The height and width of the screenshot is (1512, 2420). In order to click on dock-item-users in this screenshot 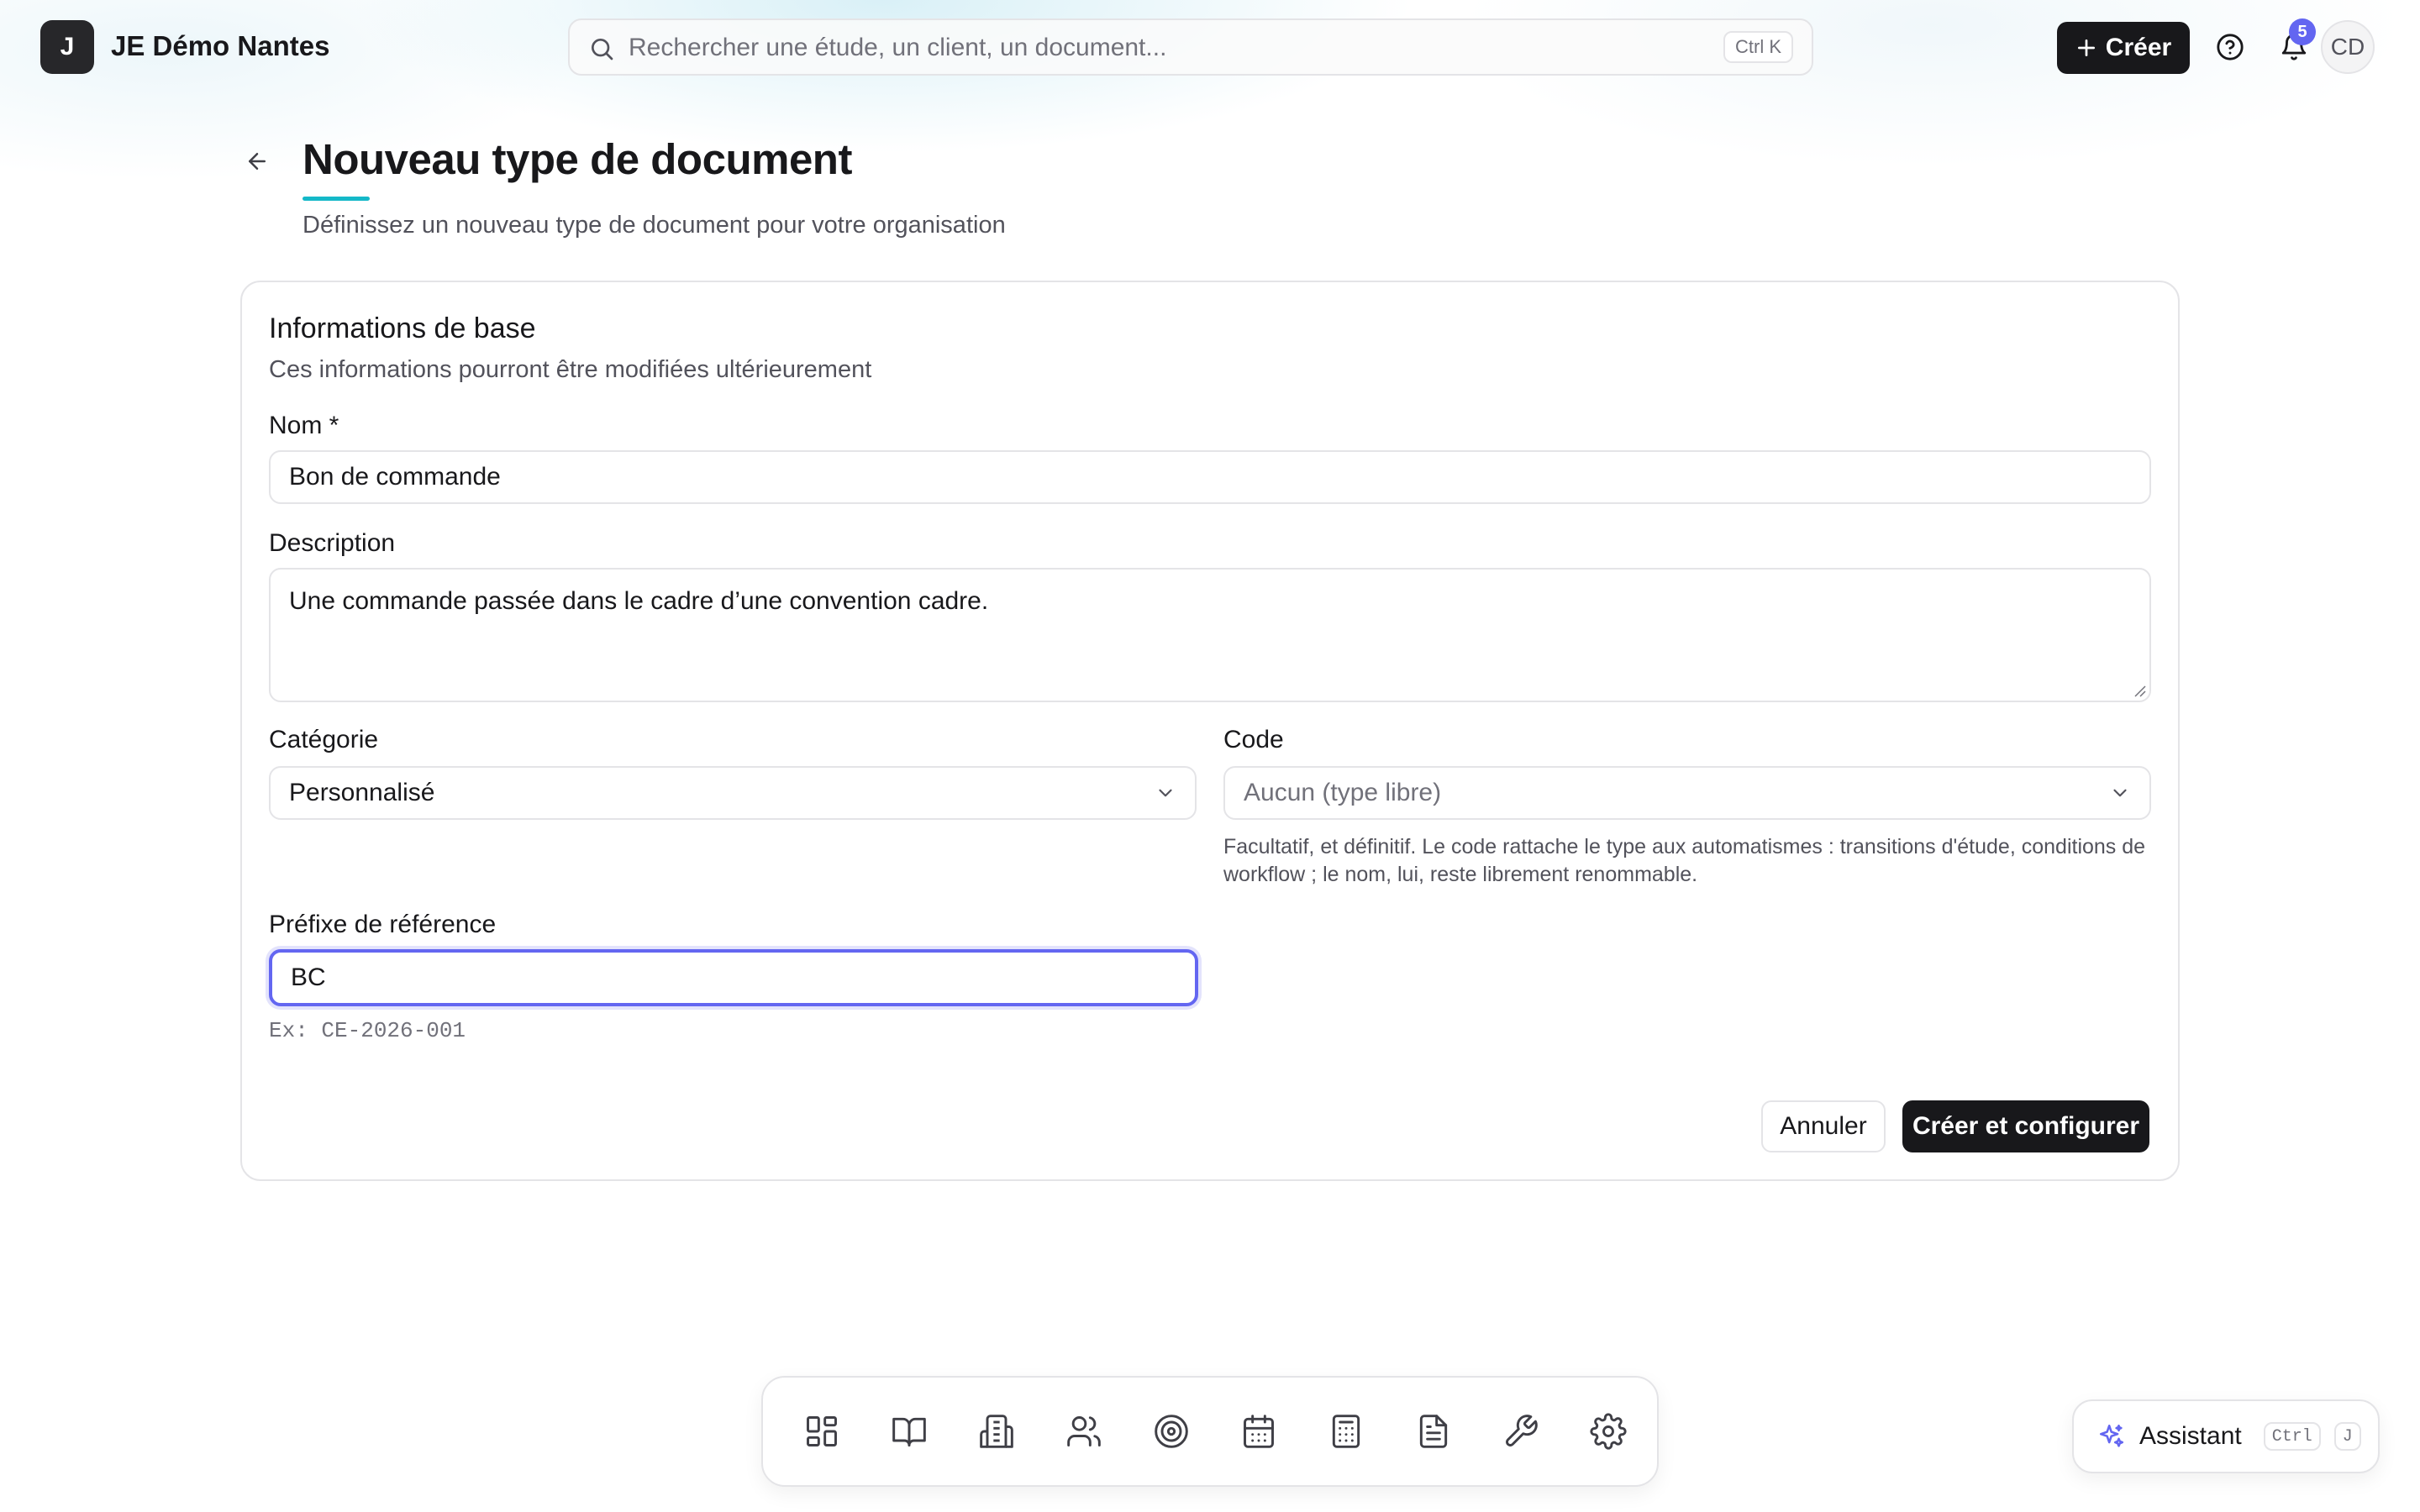, I will do `click(1084, 1431)`.